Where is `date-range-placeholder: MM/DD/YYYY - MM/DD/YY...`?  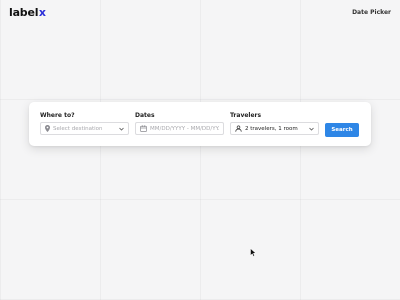 date-range-placeholder: MM/DD/YYYY - MM/DD/YY... is located at coordinates (184, 128).